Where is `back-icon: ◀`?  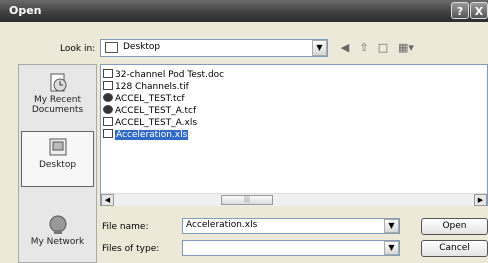
back-icon: ◀ is located at coordinates (345, 48).